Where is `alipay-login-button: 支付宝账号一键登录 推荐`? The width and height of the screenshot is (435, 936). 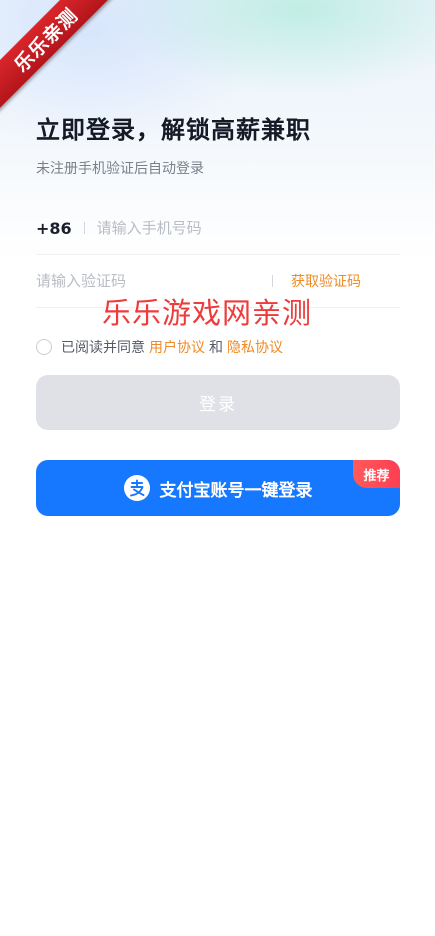 alipay-login-button: 支付宝账号一键登录 推荐 is located at coordinates (218, 488).